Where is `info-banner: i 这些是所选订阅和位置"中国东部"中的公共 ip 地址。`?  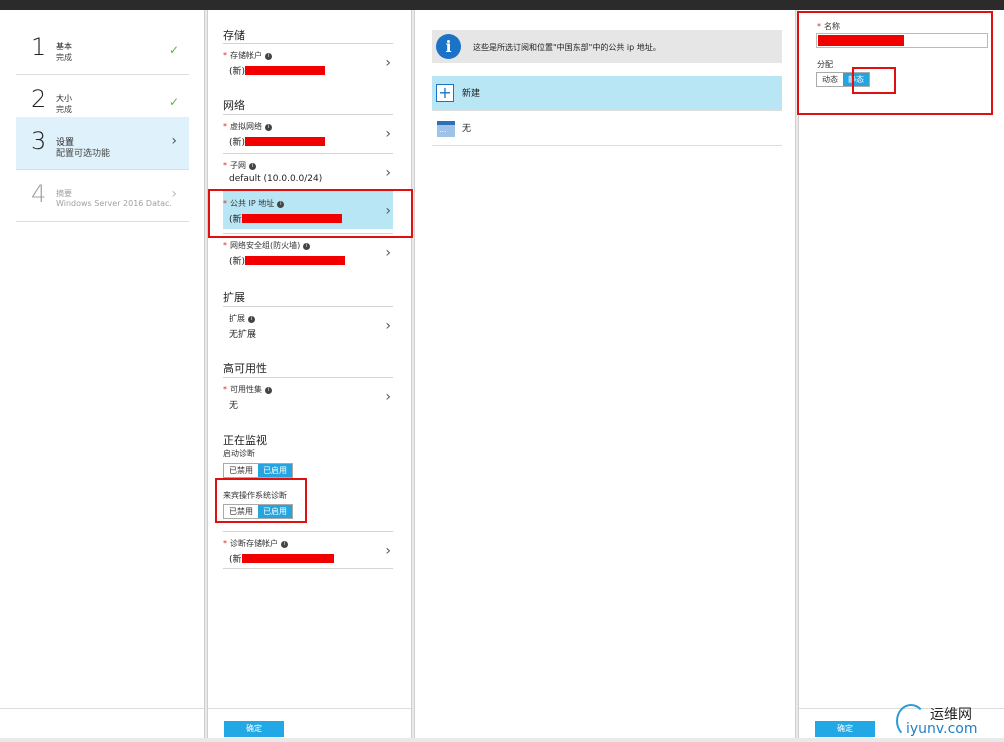
info-banner: i 这些是所选订阅和位置"中国东部"中的公共 ip 地址。 is located at coordinates (607, 46).